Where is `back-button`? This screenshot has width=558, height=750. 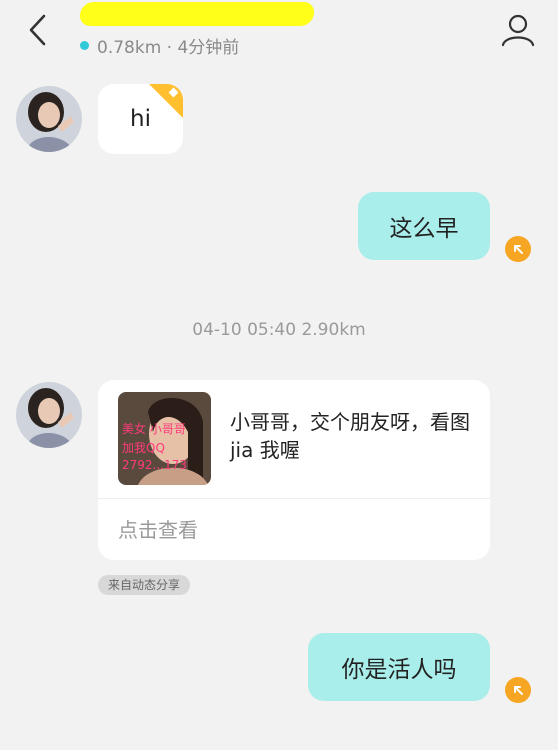 back-button is located at coordinates (38, 30).